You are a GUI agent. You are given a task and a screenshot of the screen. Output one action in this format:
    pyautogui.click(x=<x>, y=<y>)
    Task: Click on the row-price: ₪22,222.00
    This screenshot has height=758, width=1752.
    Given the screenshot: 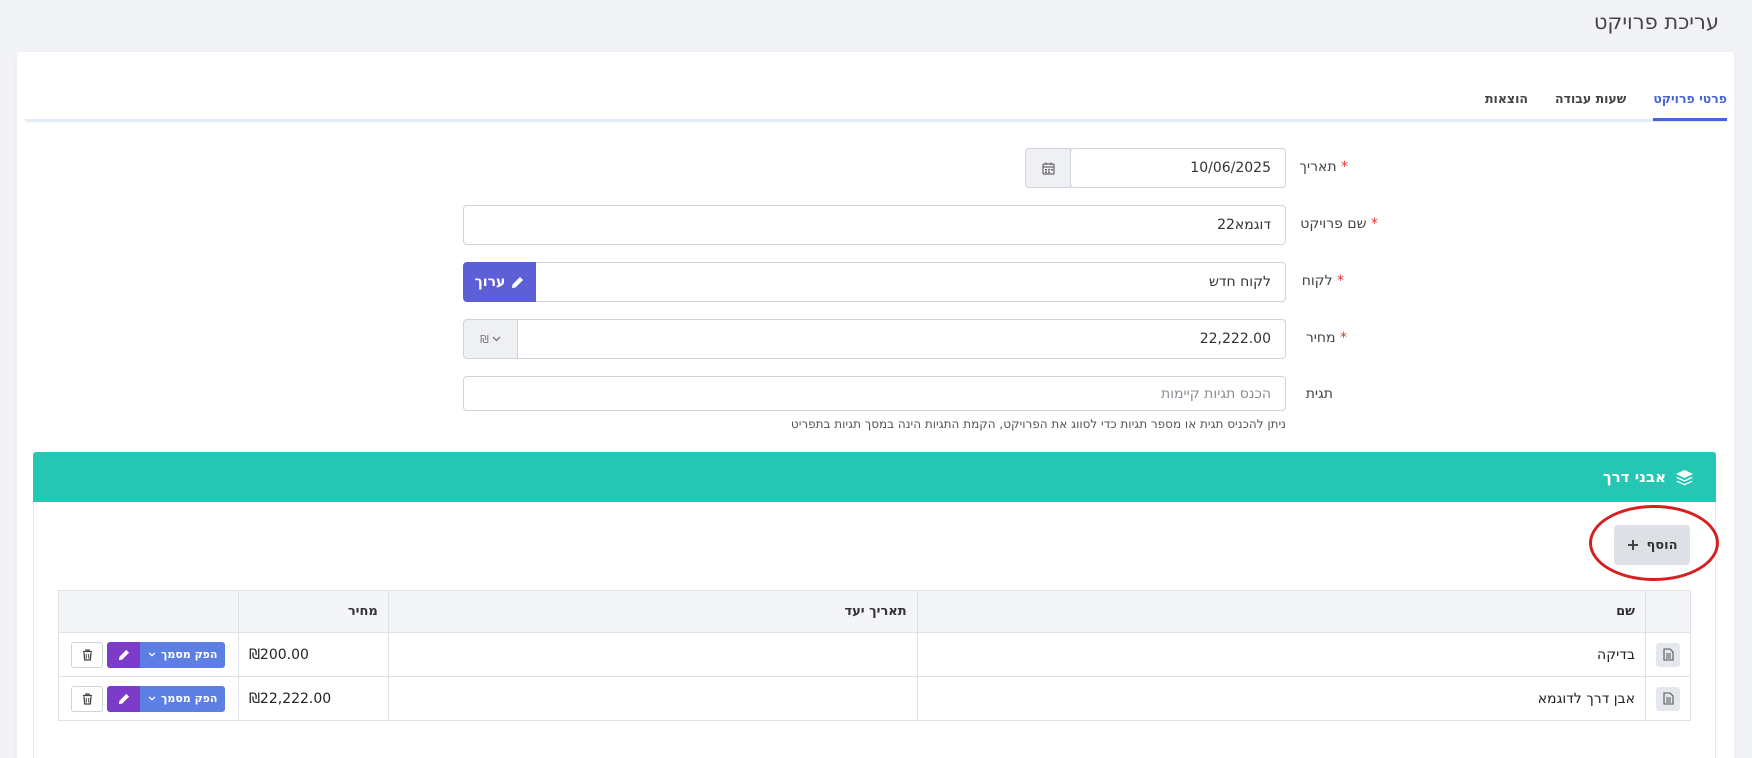 What is the action you would take?
    pyautogui.click(x=313, y=698)
    